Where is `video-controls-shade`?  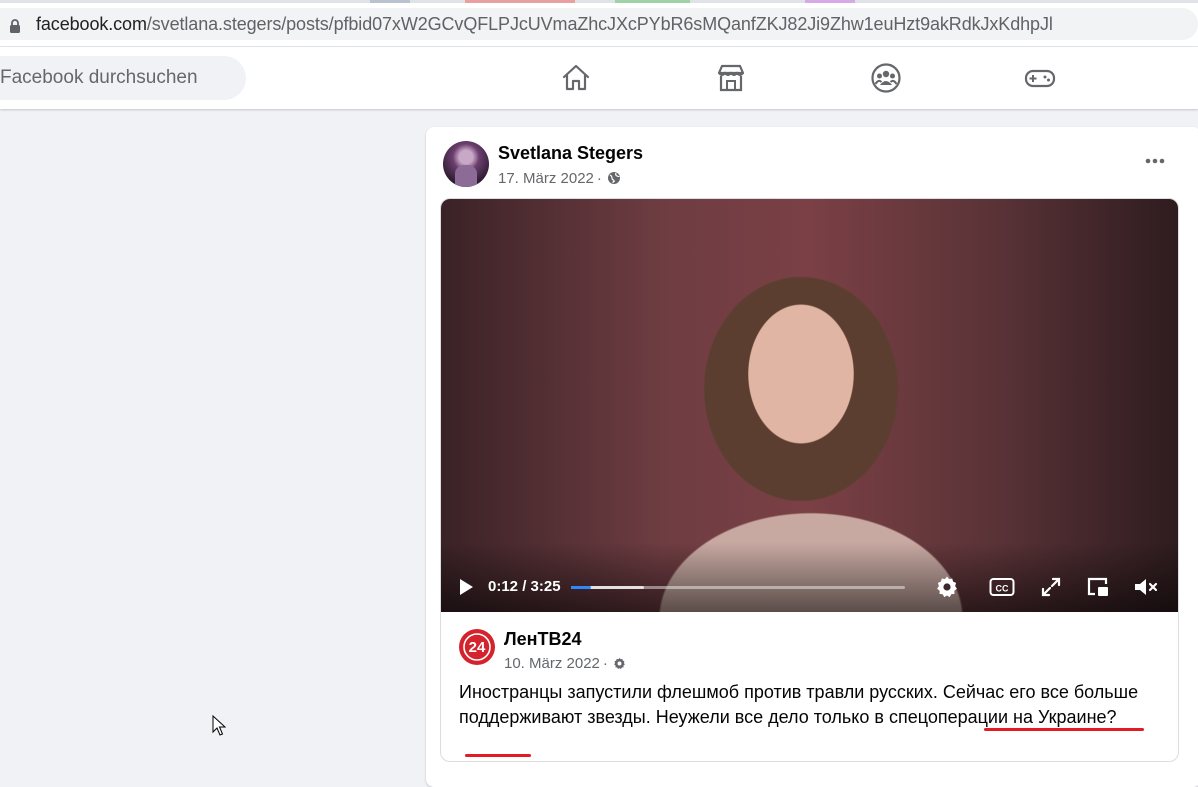
video-controls-shade is located at coordinates (809, 577).